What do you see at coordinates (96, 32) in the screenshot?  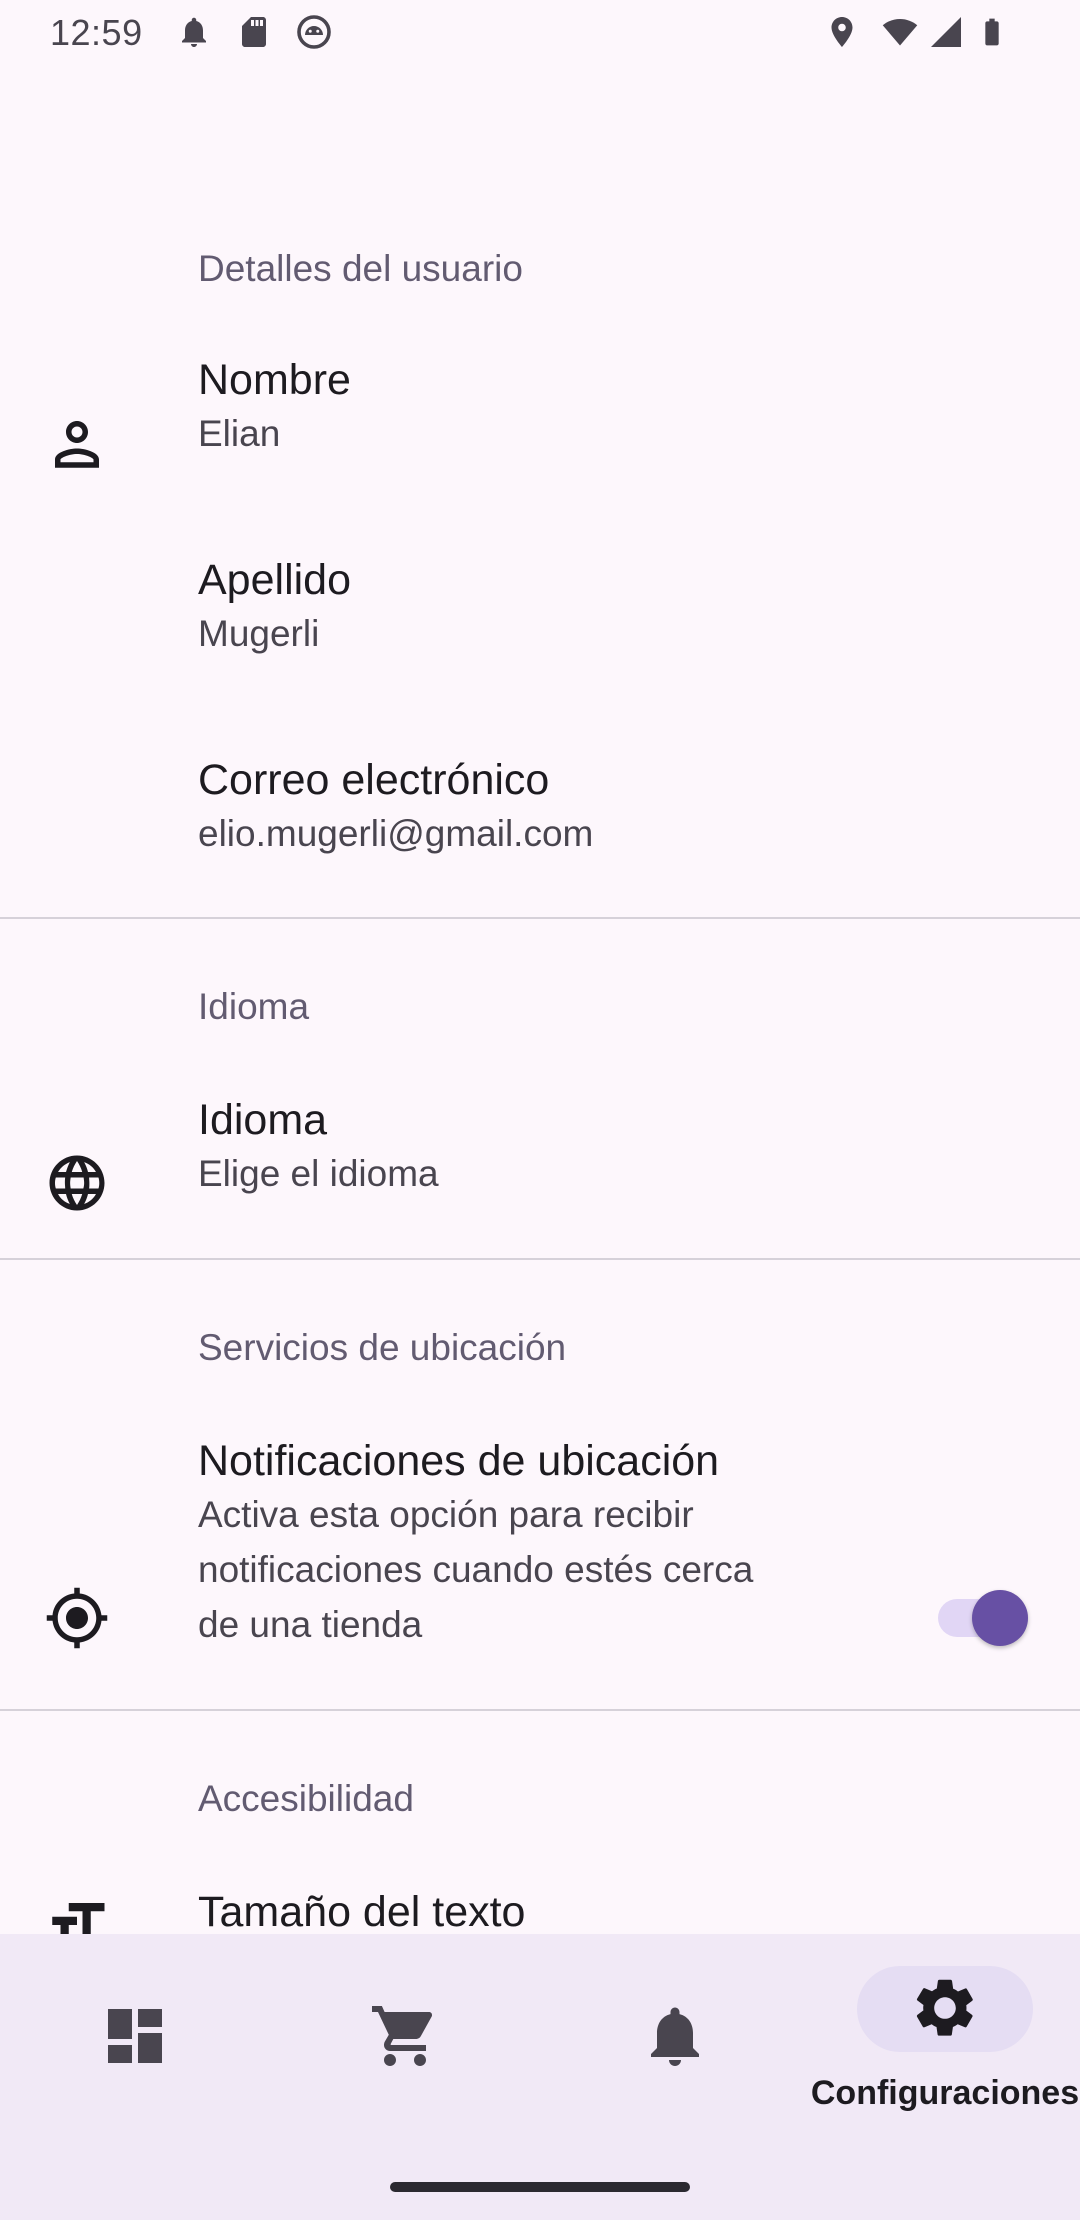 I see `status-time: 12:59` at bounding box center [96, 32].